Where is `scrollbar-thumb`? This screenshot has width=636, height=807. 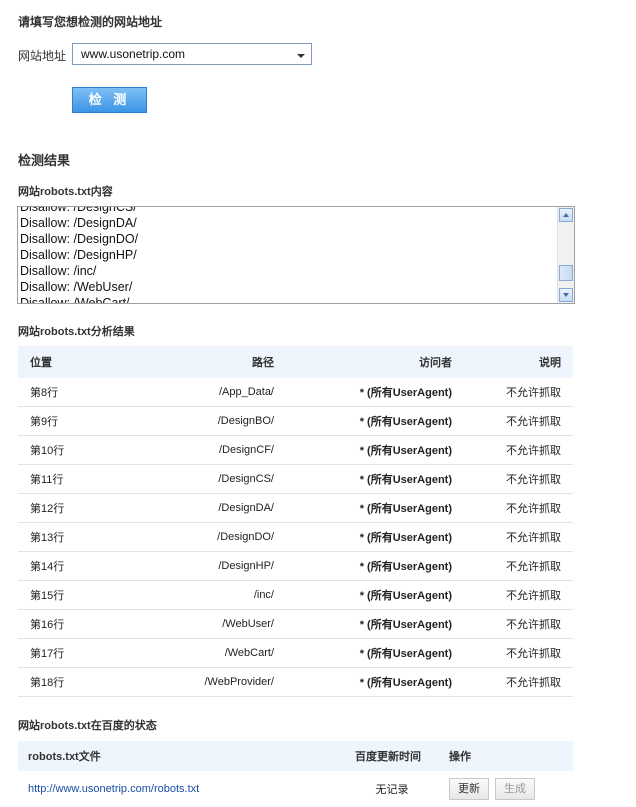
scrollbar-thumb is located at coordinates (566, 273).